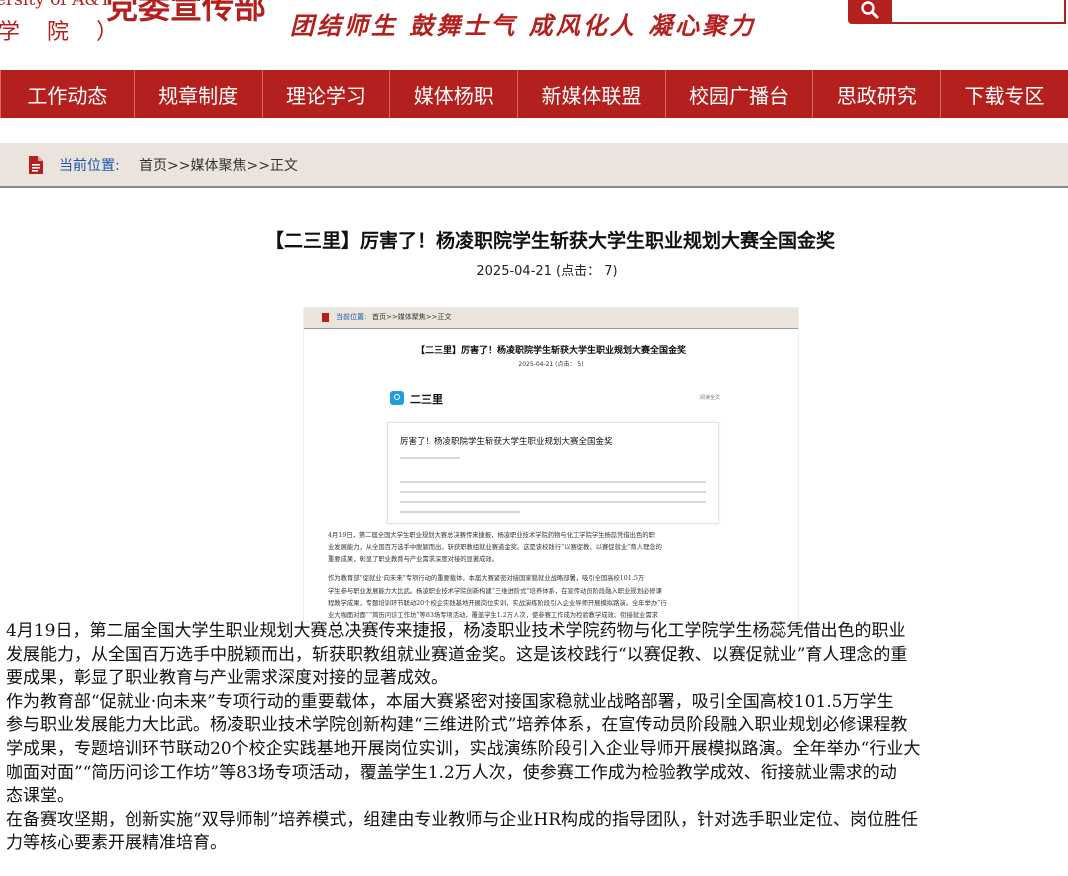 This screenshot has width=1068, height=876. I want to click on nav-item-ideology-research: 思政研究, so click(876, 94).